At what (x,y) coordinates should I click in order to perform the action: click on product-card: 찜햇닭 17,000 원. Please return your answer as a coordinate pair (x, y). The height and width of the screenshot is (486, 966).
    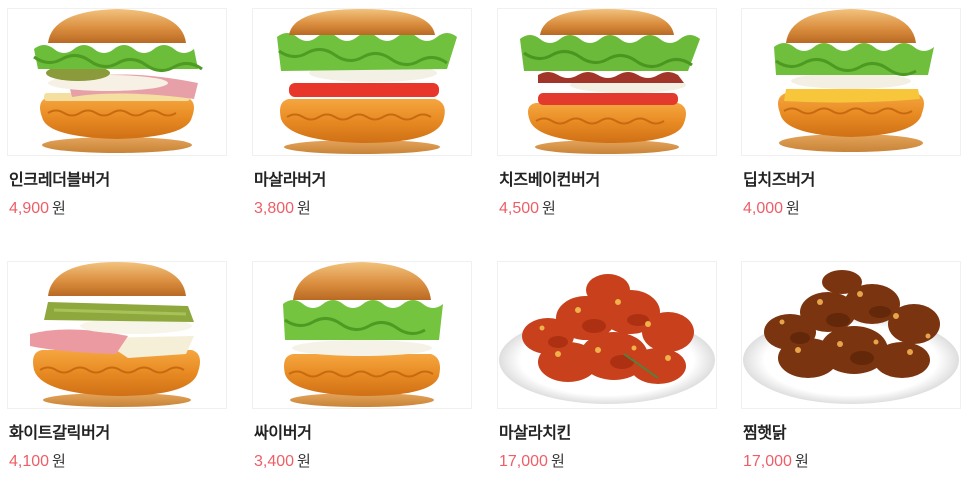
    Looking at the image, I should click on (851, 366).